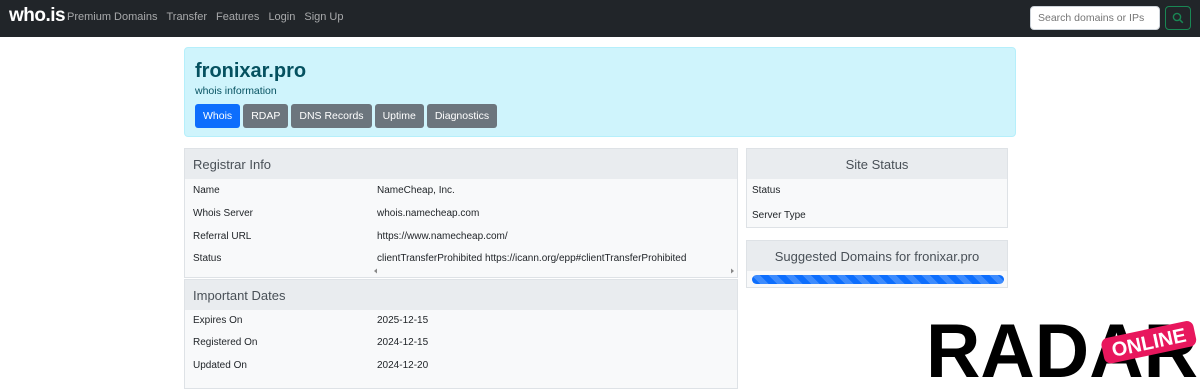 This screenshot has height=389, width=1200. I want to click on referral-url-value: https://www.namecheap.com/, so click(442, 236).